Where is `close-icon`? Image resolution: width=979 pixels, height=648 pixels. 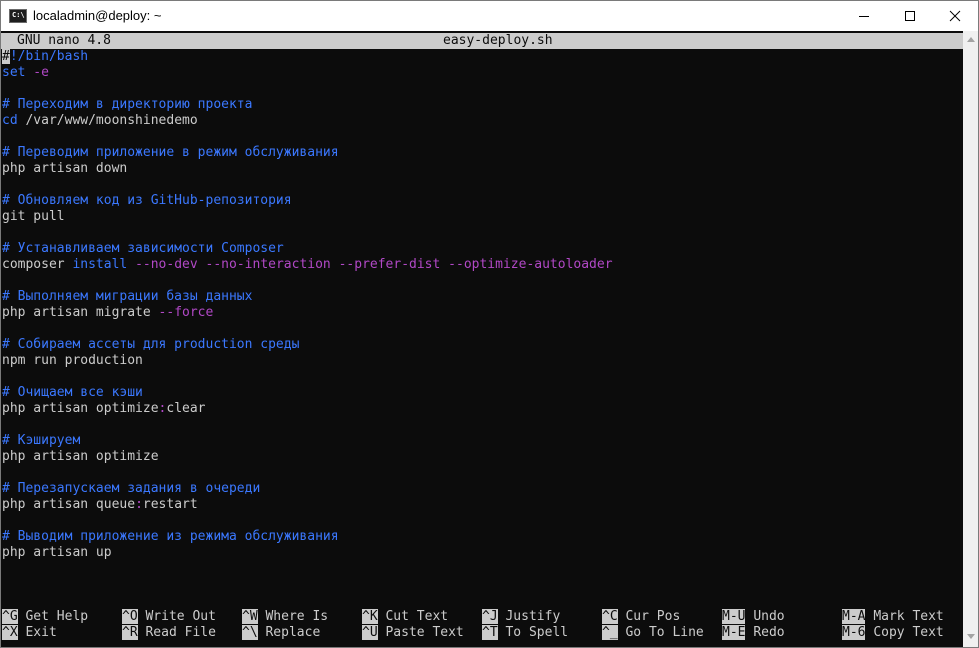
close-icon is located at coordinates (955, 16).